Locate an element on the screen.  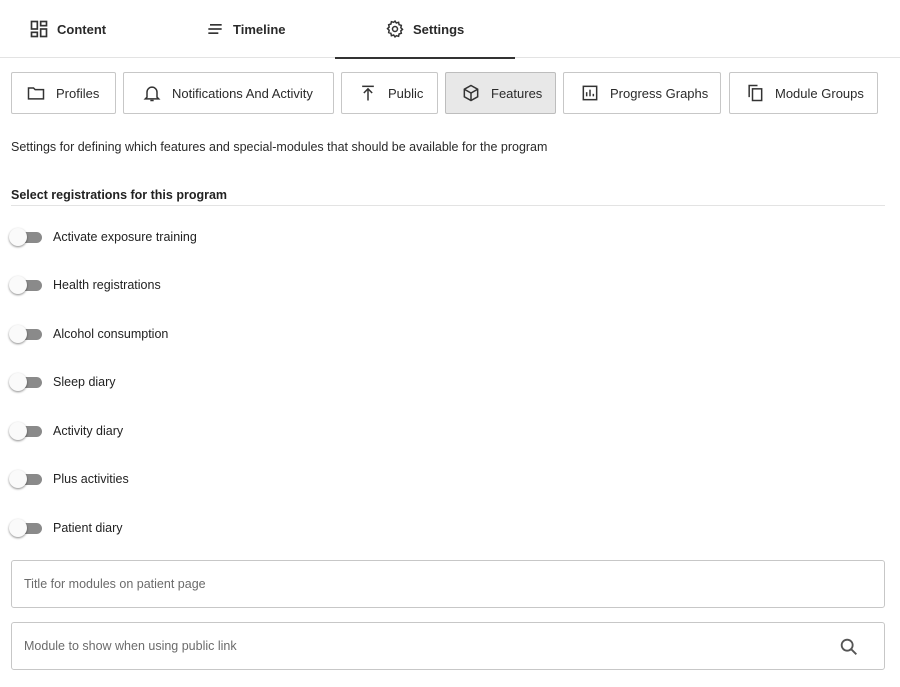
toggle-label: Alcohol consumption is located at coordinates (111, 334).